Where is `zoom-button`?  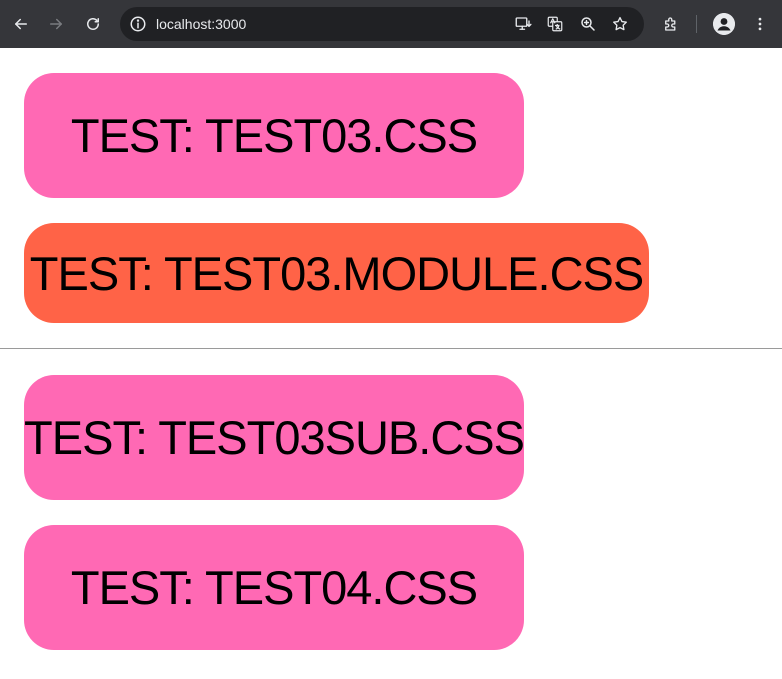 zoom-button is located at coordinates (588, 24).